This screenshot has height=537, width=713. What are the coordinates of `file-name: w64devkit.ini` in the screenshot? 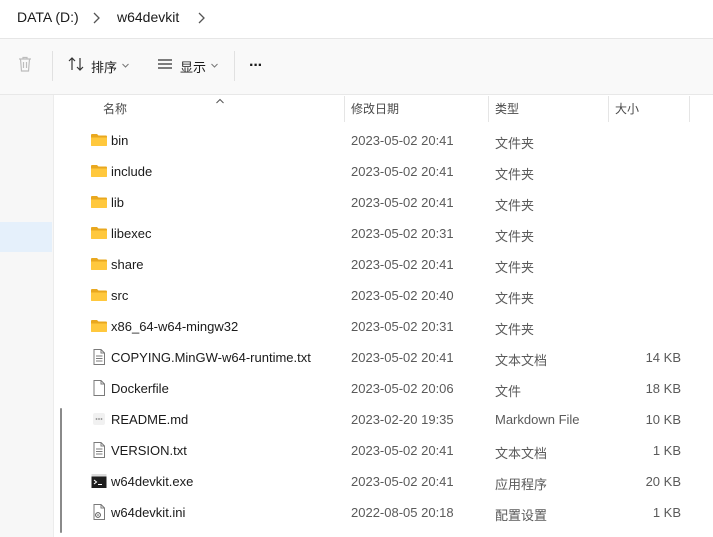 It's located at (148, 512).